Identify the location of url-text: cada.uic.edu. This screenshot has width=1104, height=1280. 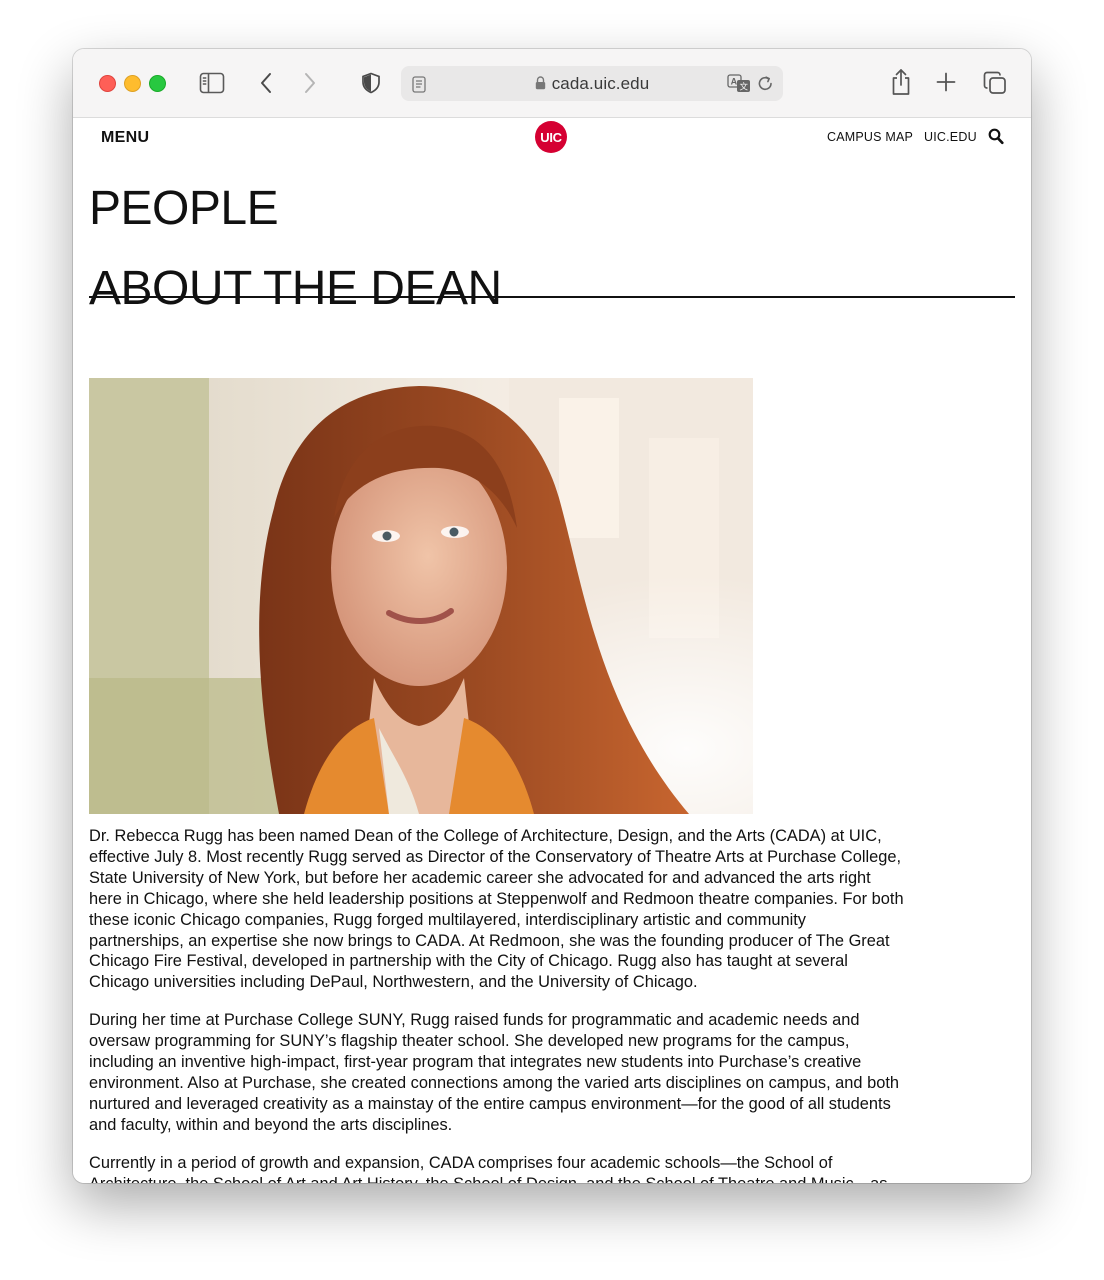
(600, 83).